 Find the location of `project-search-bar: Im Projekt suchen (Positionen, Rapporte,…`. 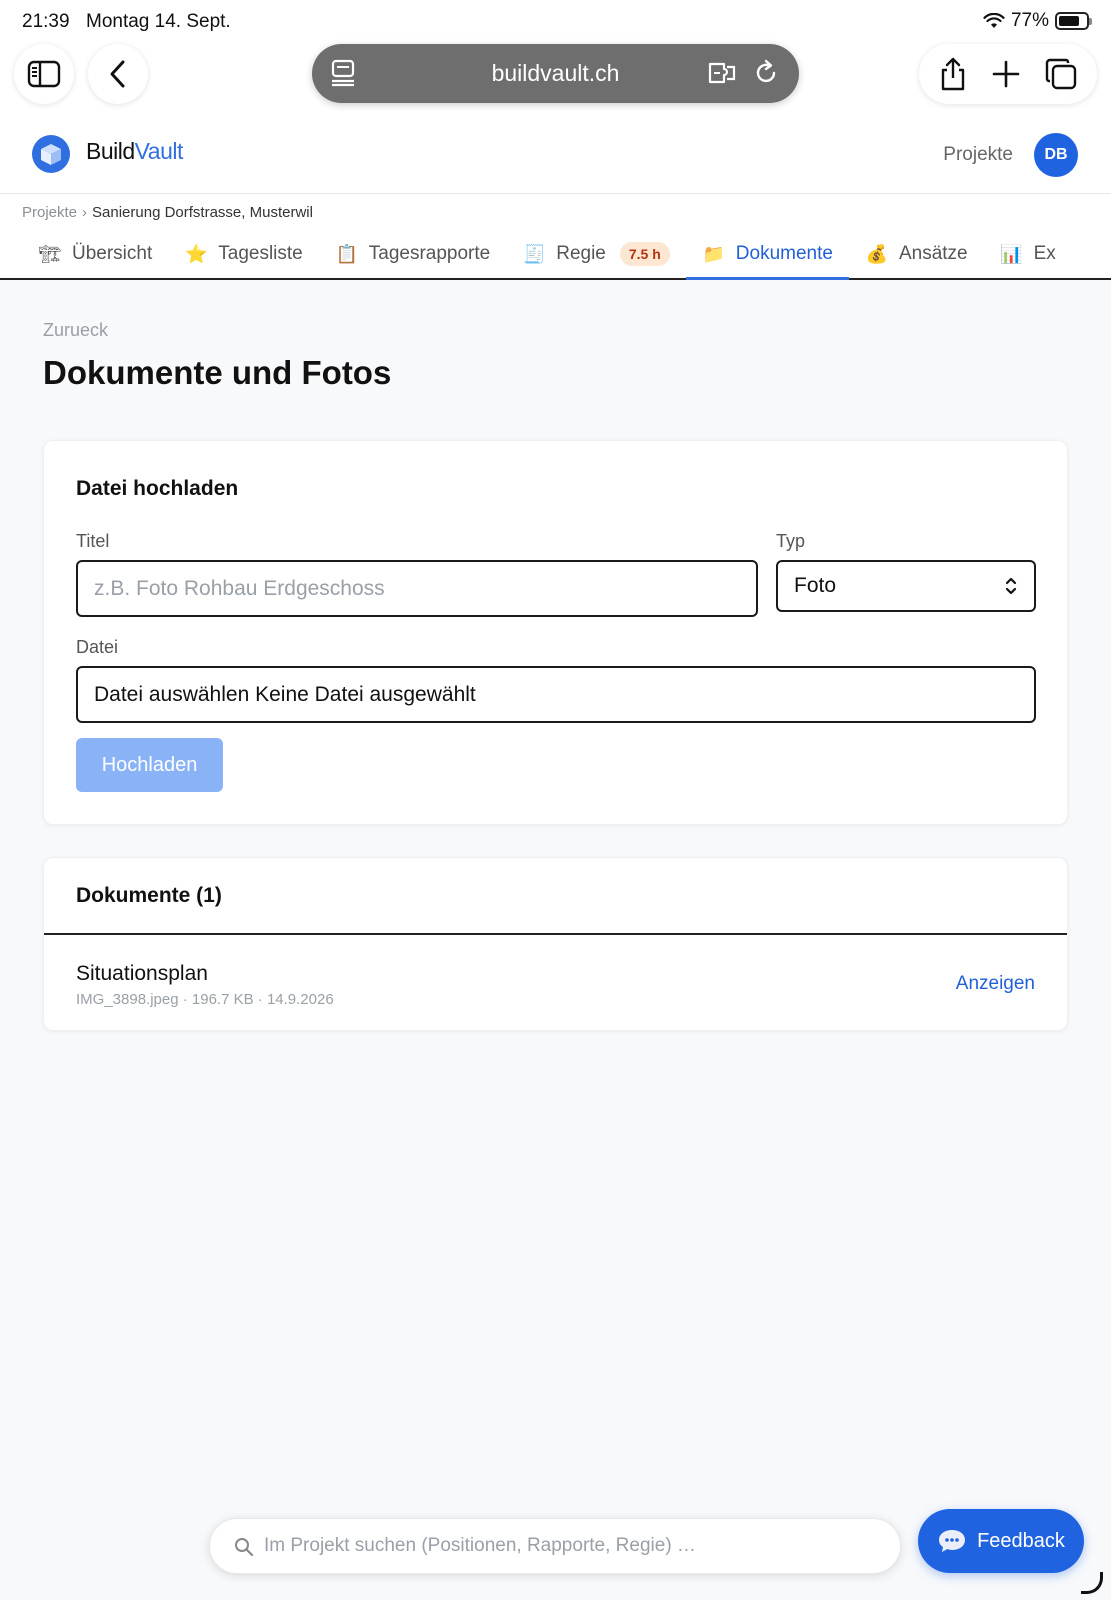

project-search-bar: Im Projekt suchen (Positionen, Rapporte,… is located at coordinates (555, 1546).